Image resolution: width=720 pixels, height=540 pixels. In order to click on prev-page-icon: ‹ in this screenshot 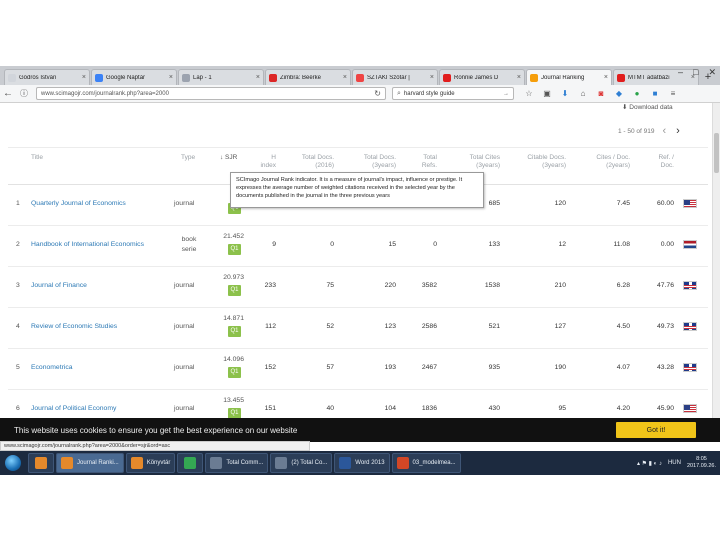, I will do `click(665, 131)`.